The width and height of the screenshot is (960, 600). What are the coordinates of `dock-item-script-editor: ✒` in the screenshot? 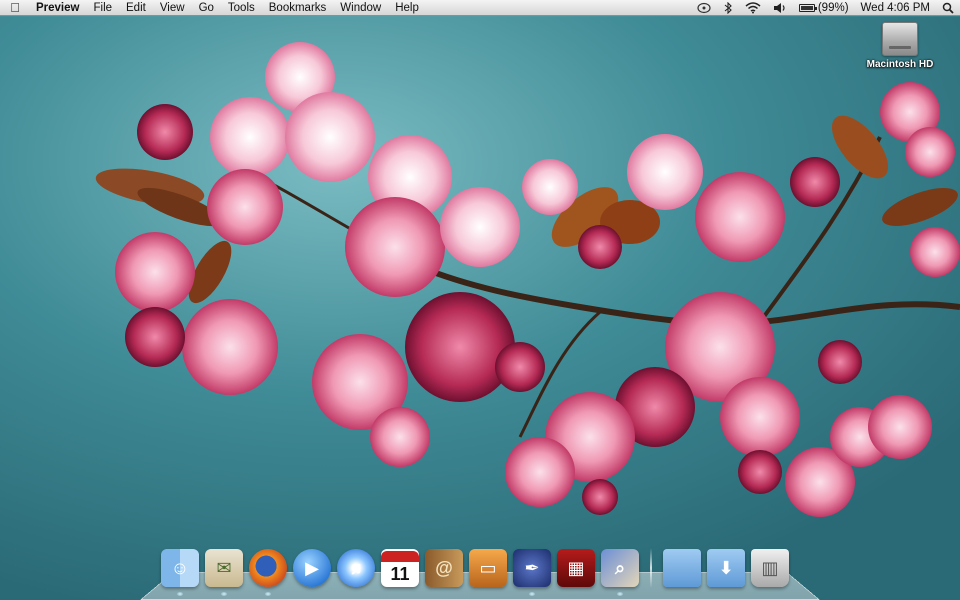 It's located at (532, 572).